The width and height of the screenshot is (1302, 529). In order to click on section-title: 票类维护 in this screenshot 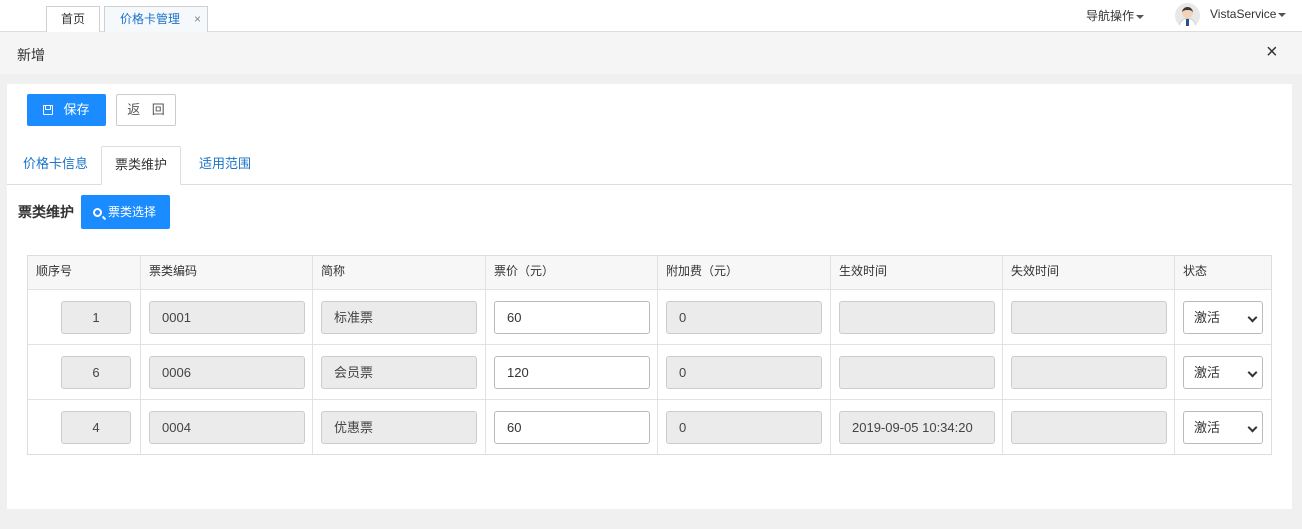, I will do `click(46, 212)`.